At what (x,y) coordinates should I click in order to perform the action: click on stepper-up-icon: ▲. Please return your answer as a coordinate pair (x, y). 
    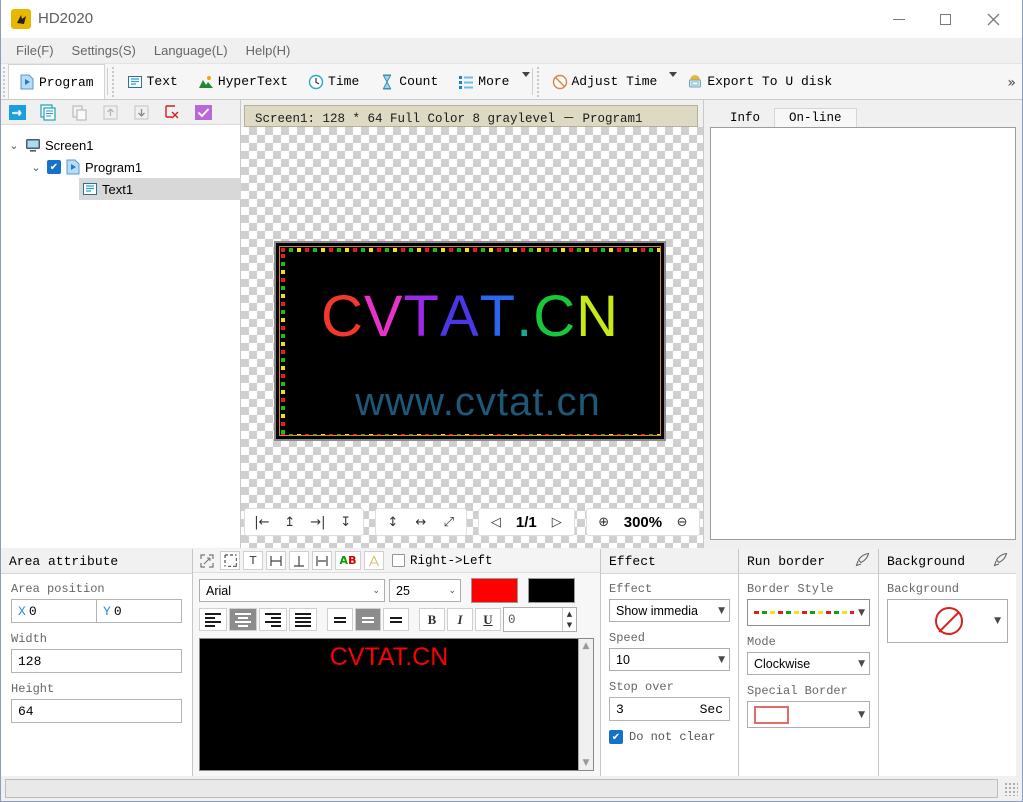
    Looking at the image, I should click on (569, 614).